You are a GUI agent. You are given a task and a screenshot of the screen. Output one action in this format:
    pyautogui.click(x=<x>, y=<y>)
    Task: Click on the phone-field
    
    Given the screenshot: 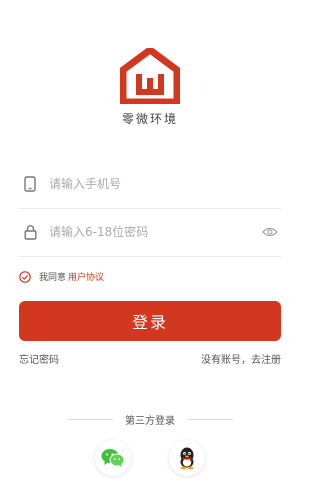 What is the action you would take?
    pyautogui.click(x=150, y=184)
    